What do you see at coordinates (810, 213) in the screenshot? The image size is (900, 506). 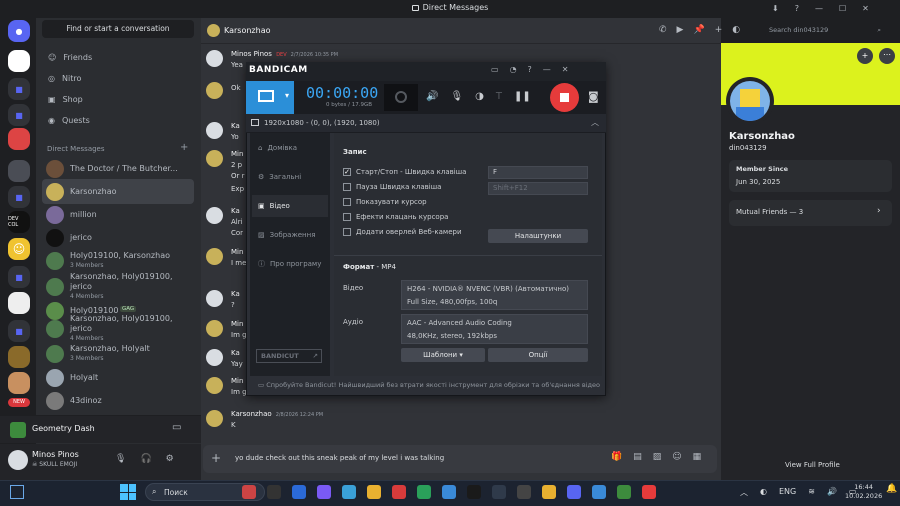 I see `mutual-friends-card: Mutual Friends — 3 ›` at bounding box center [810, 213].